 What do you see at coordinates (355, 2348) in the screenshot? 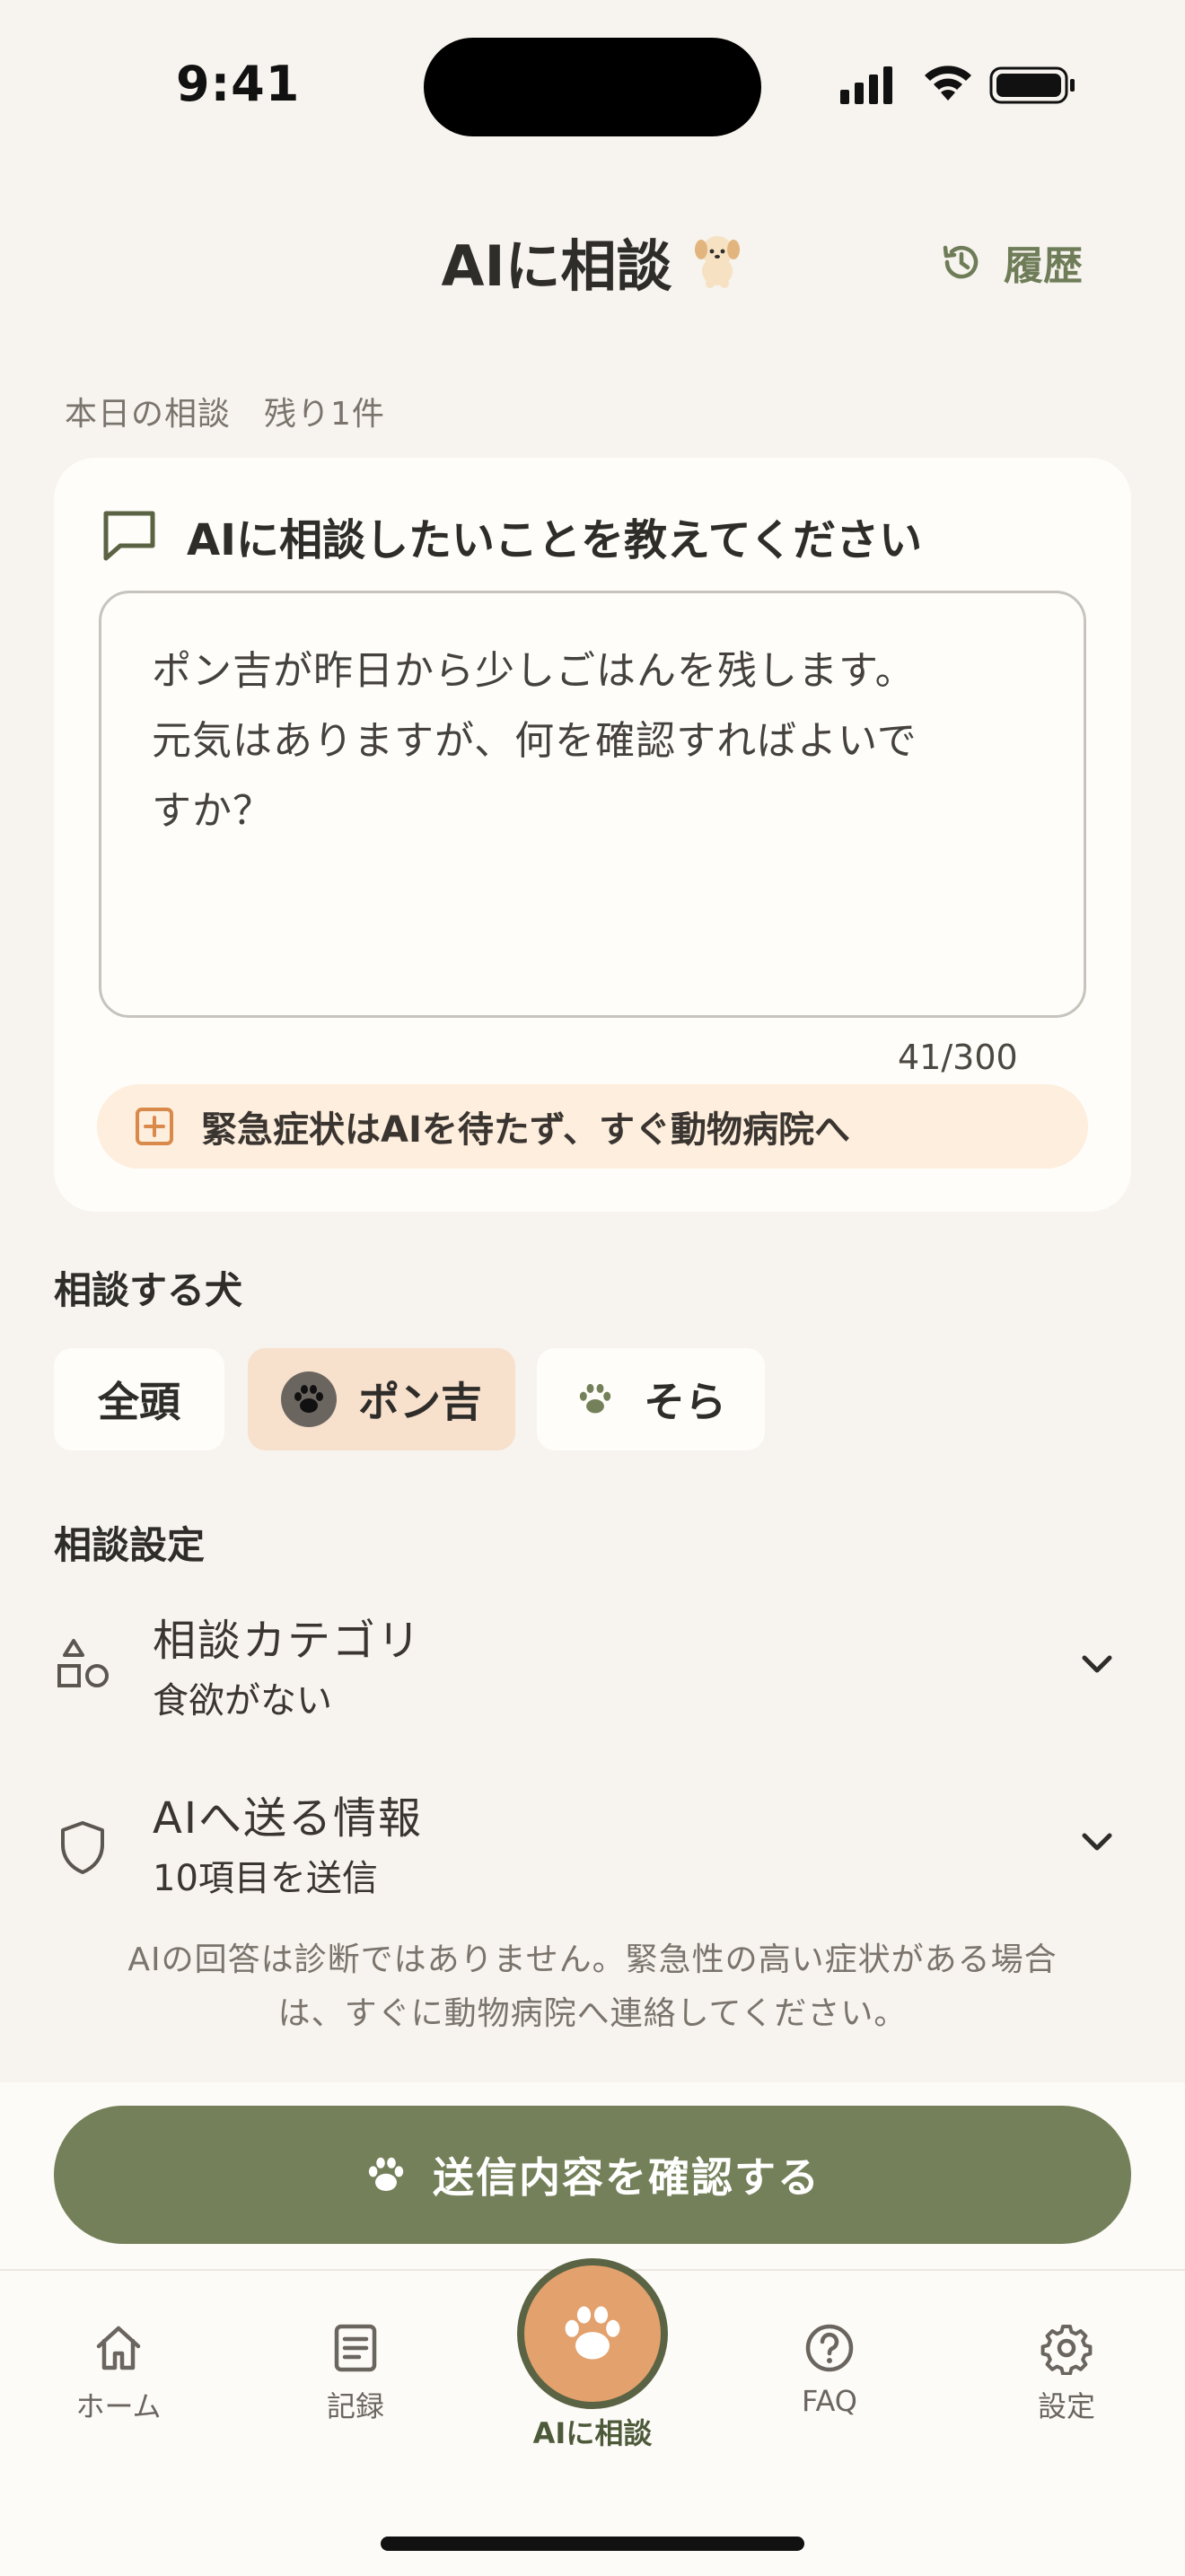
I see `document-list-icon` at bounding box center [355, 2348].